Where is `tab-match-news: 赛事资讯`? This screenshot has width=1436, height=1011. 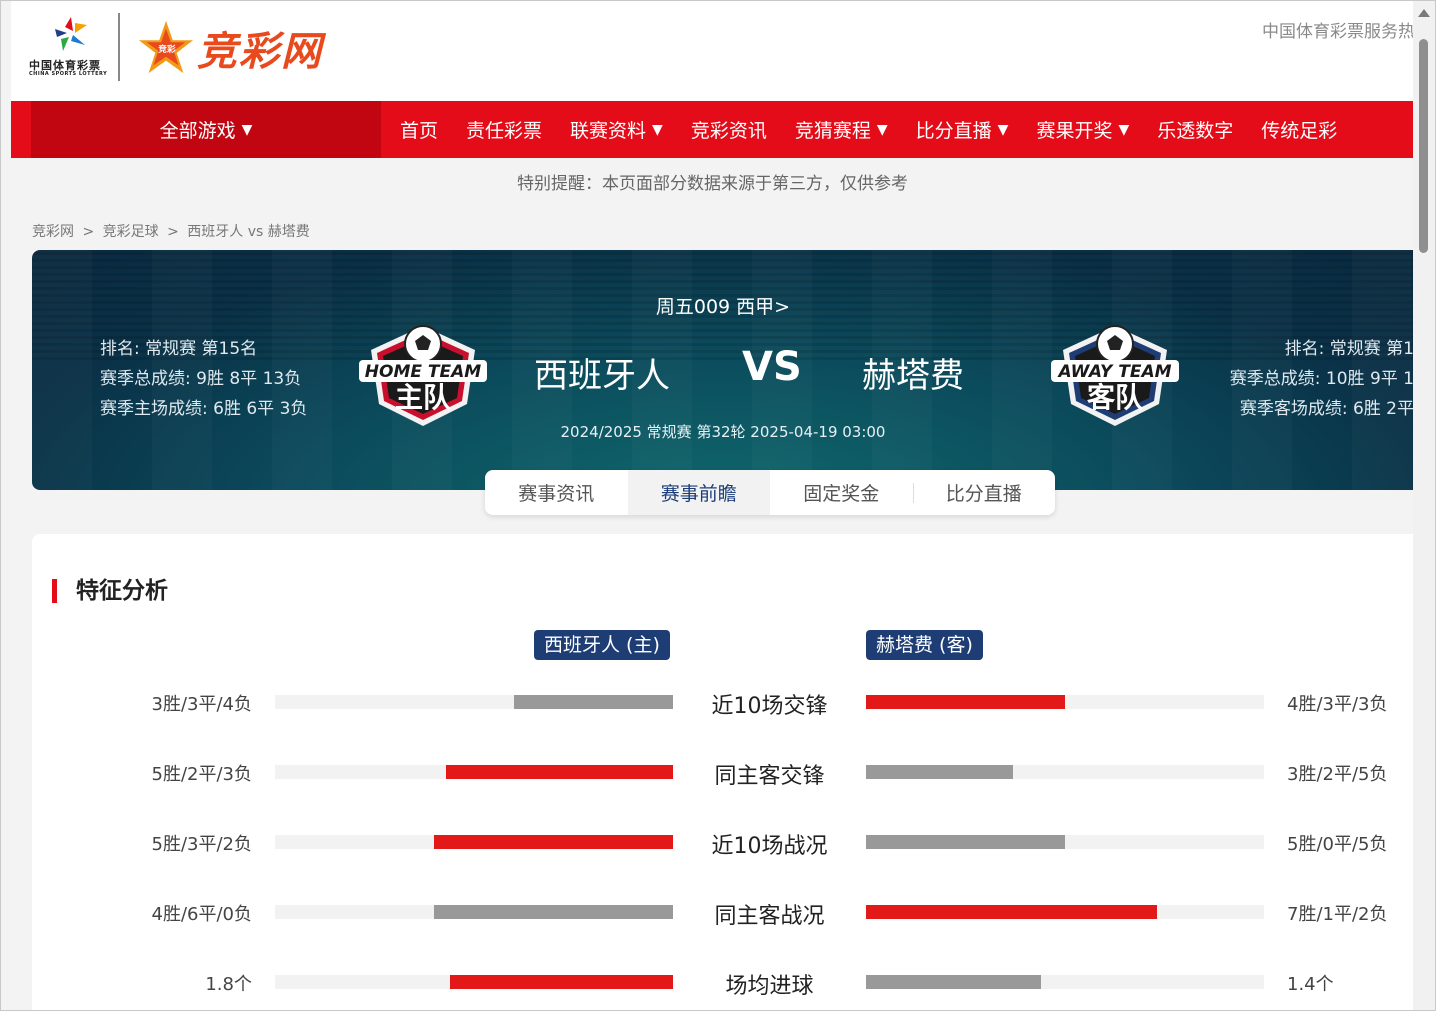 tab-match-news: 赛事资讯 is located at coordinates (556, 492).